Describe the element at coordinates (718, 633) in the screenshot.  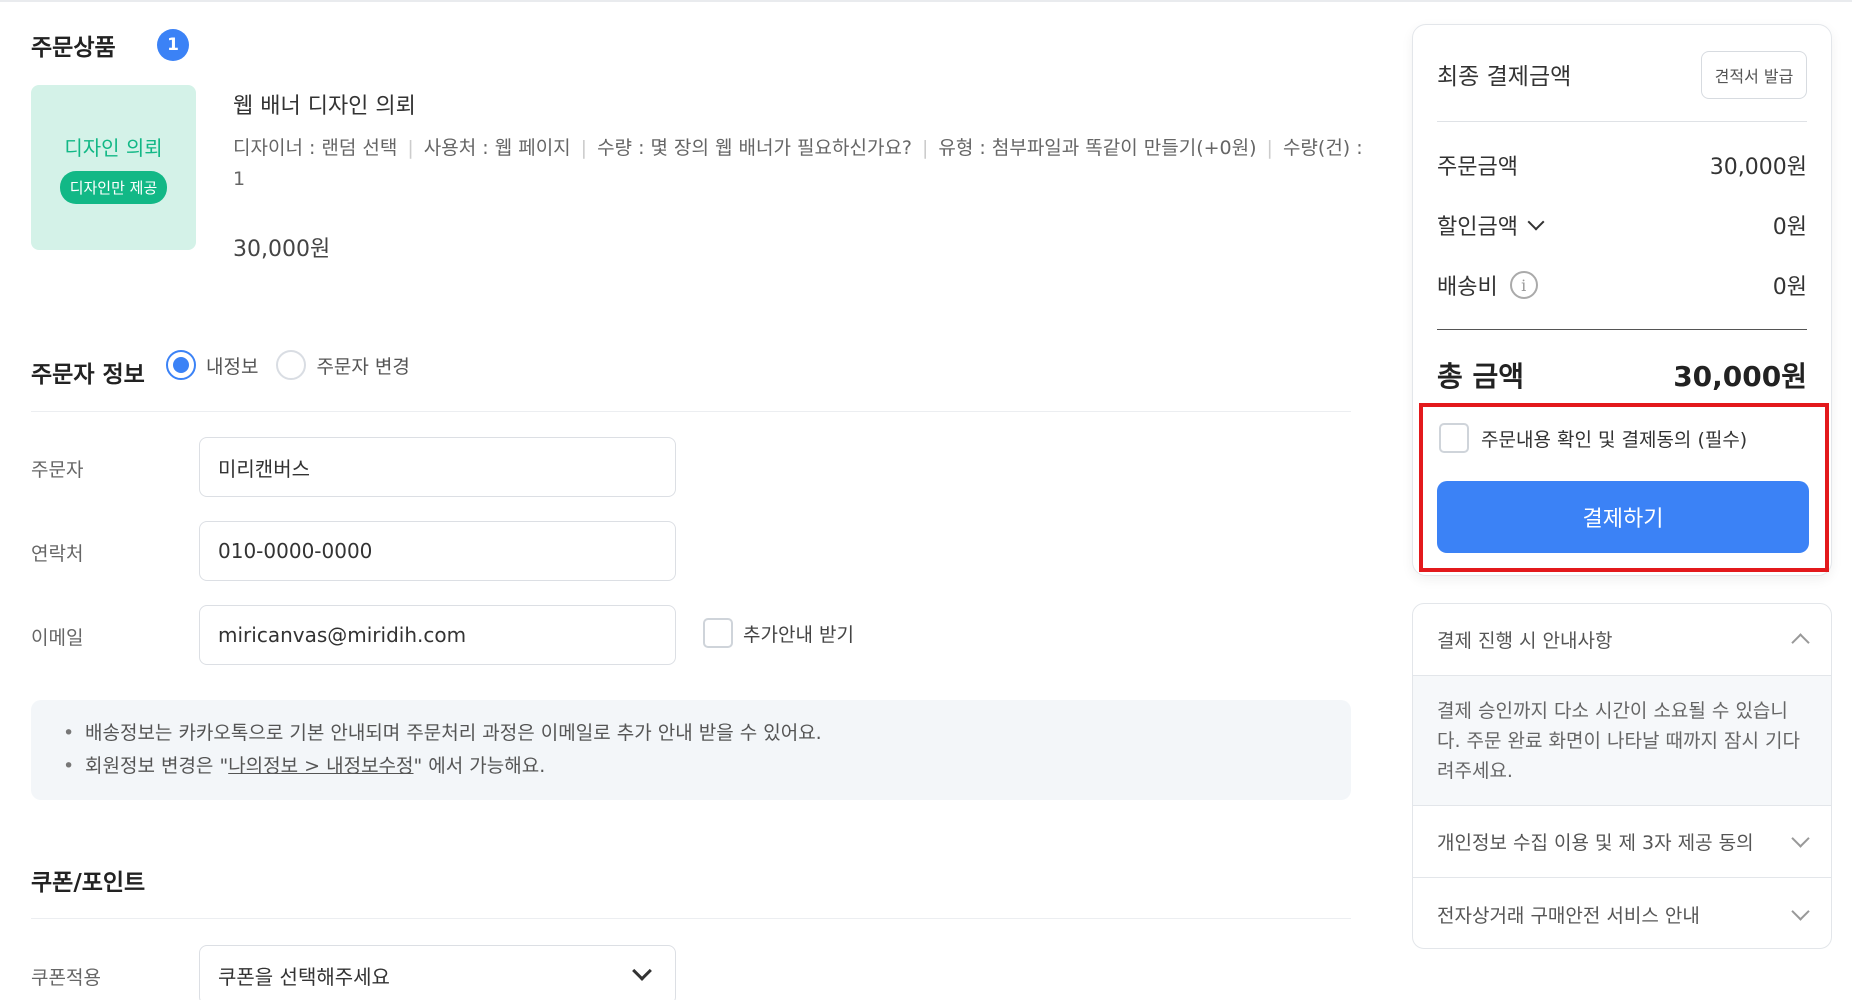
I see `extra-notice-checkbox` at that location.